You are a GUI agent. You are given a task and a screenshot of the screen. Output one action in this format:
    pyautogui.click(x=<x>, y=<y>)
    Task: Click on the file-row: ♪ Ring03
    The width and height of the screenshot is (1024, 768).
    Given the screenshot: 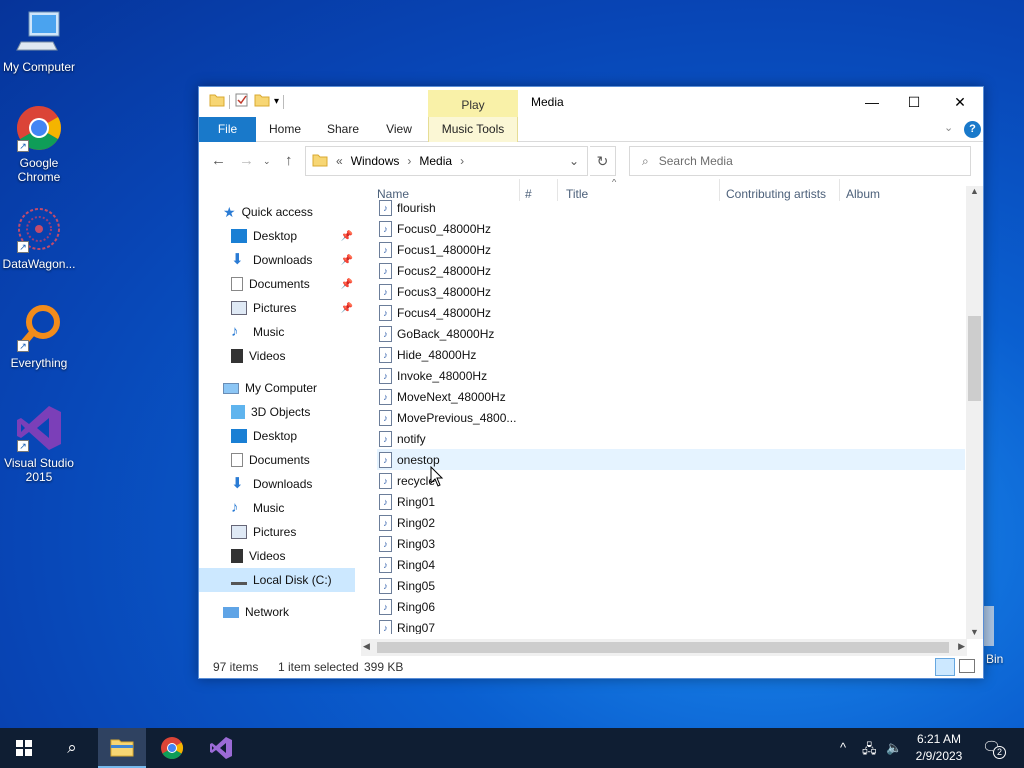 What is the action you would take?
    pyautogui.click(x=671, y=543)
    